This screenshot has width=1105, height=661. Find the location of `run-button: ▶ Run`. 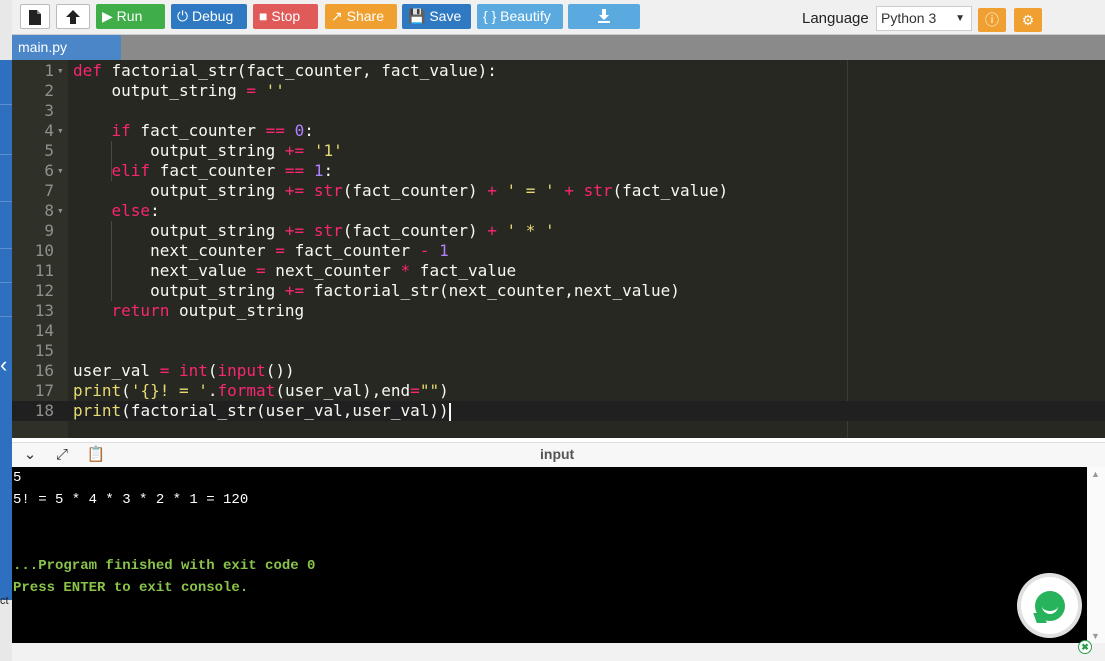

run-button: ▶ Run is located at coordinates (130, 16).